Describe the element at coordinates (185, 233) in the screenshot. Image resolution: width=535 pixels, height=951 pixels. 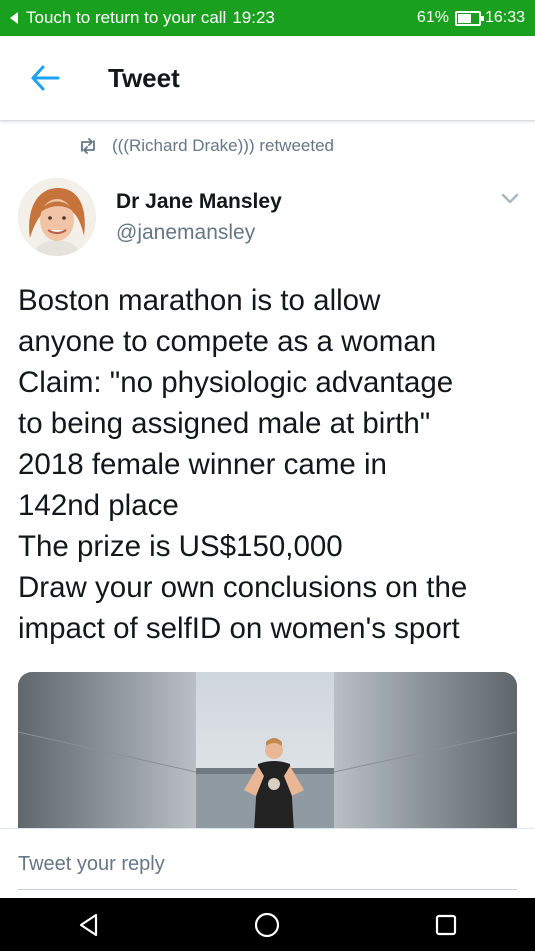
I see `author-handle: @janemansley` at that location.